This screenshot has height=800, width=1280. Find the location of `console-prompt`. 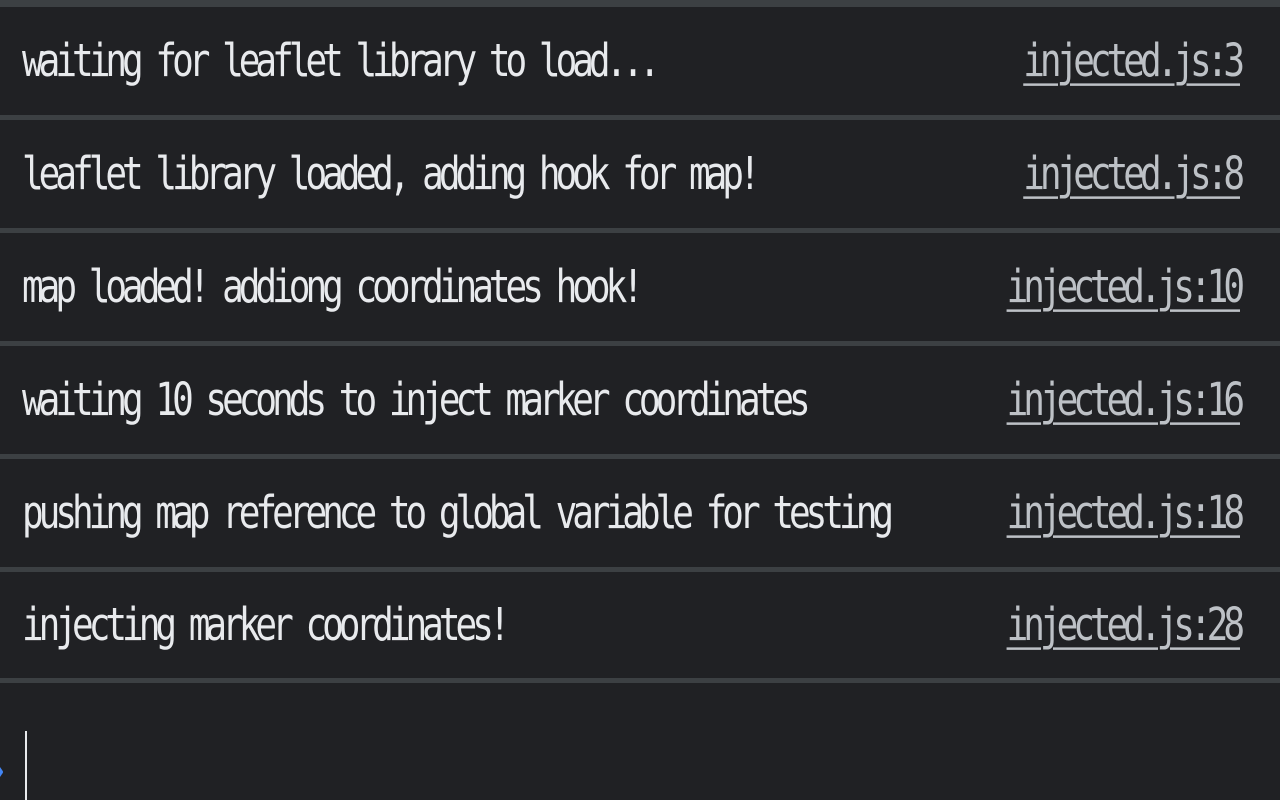

console-prompt is located at coordinates (640, 753).